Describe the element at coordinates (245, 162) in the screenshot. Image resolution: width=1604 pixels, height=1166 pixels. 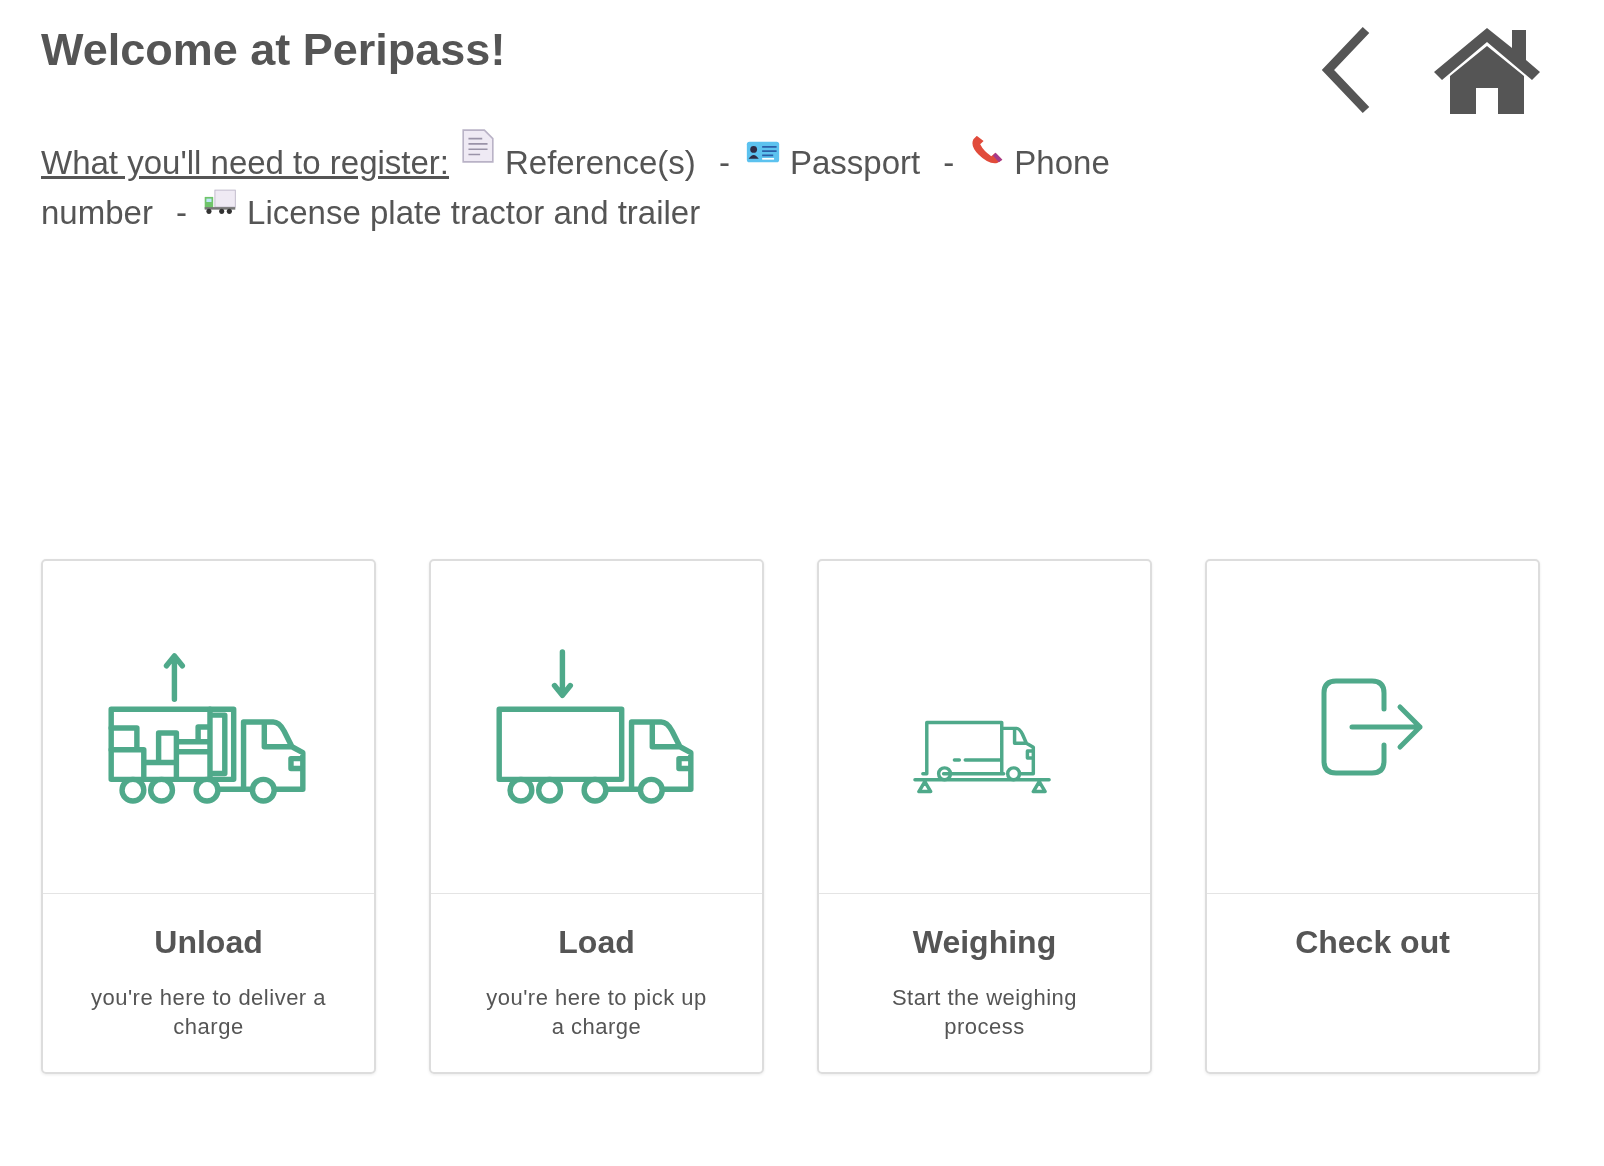
I see `requirements-label: What you'll need to register:` at that location.